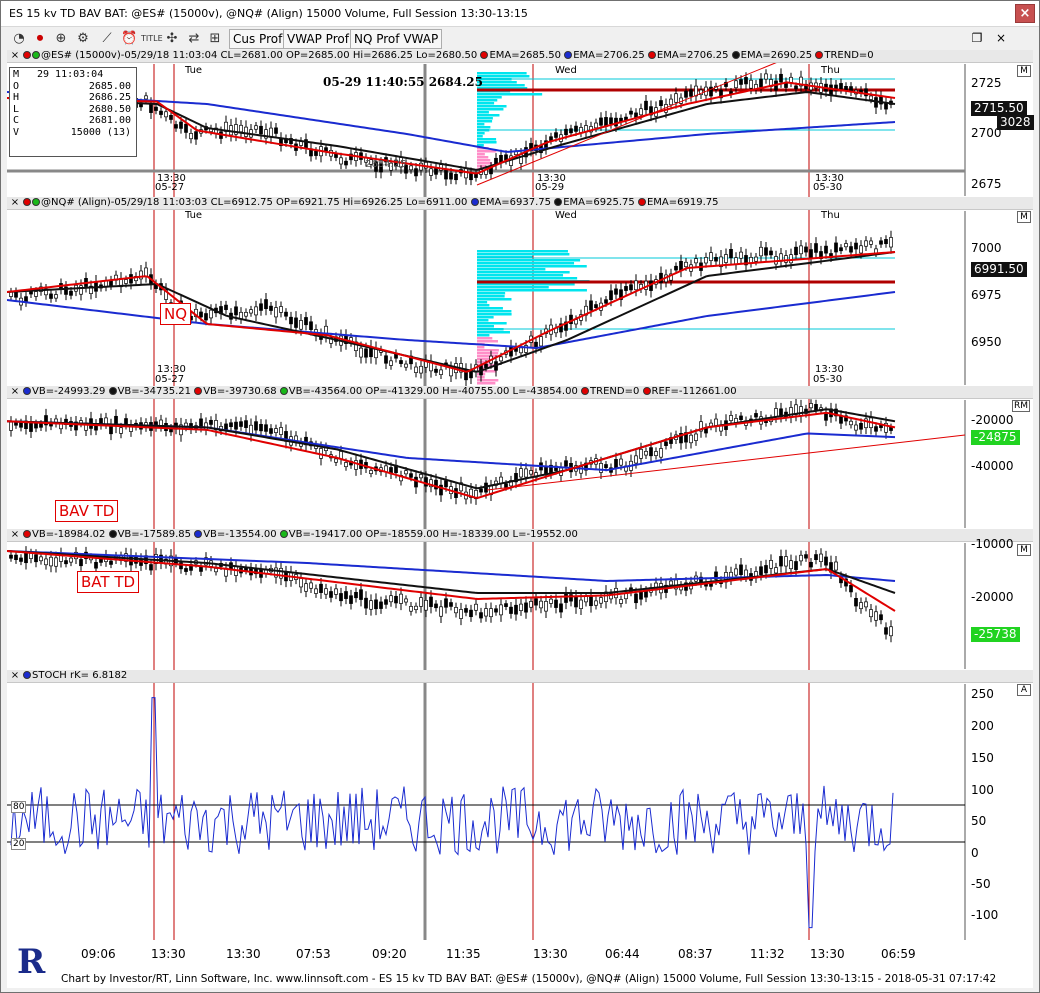 The image size is (1040, 993). I want to click on stoch-scale-tag: A, so click(1024, 690).